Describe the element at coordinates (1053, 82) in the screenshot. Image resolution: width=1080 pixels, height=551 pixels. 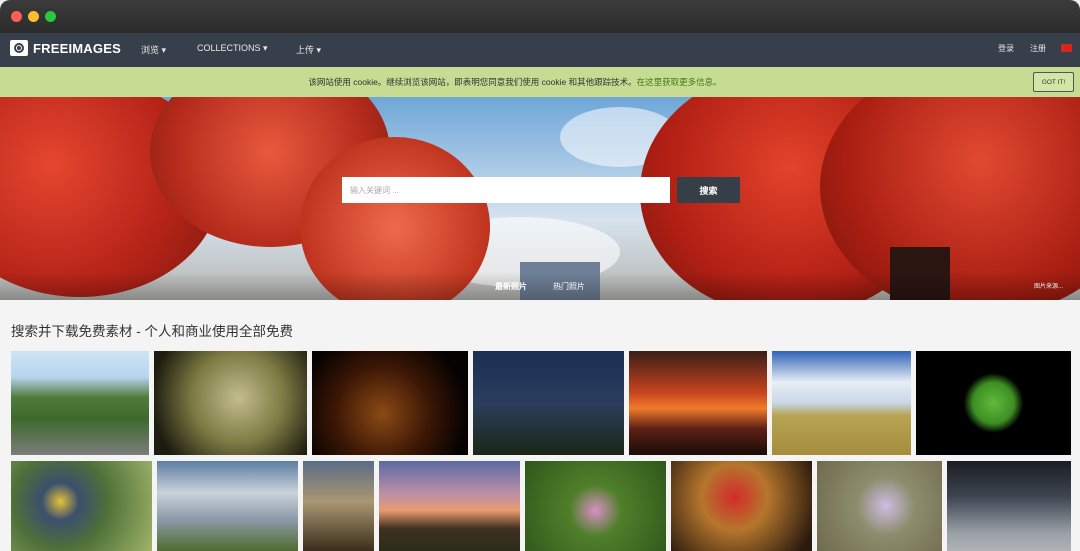
I see `cookie-accept-button: GOT IT!` at that location.